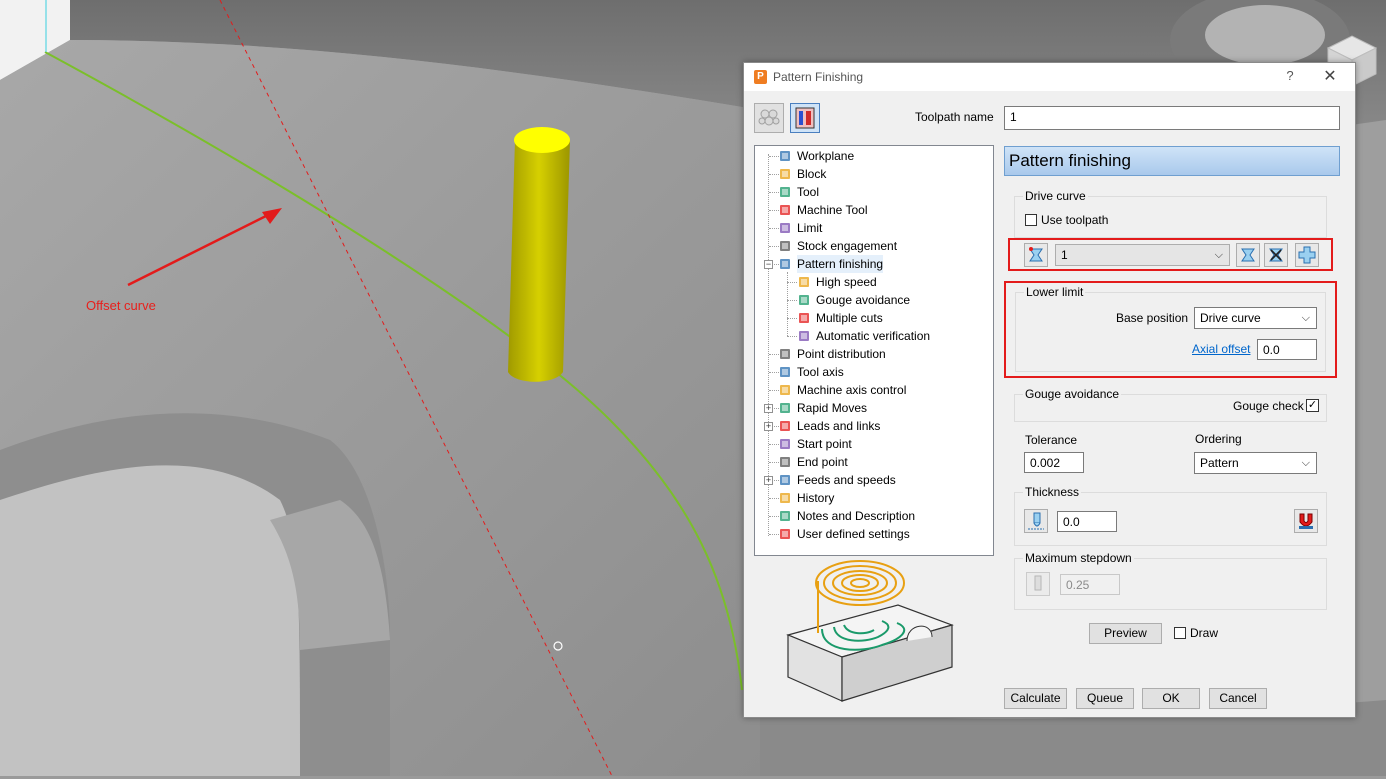  What do you see at coordinates (785, 372) in the screenshot?
I see `tool-axis-icon` at bounding box center [785, 372].